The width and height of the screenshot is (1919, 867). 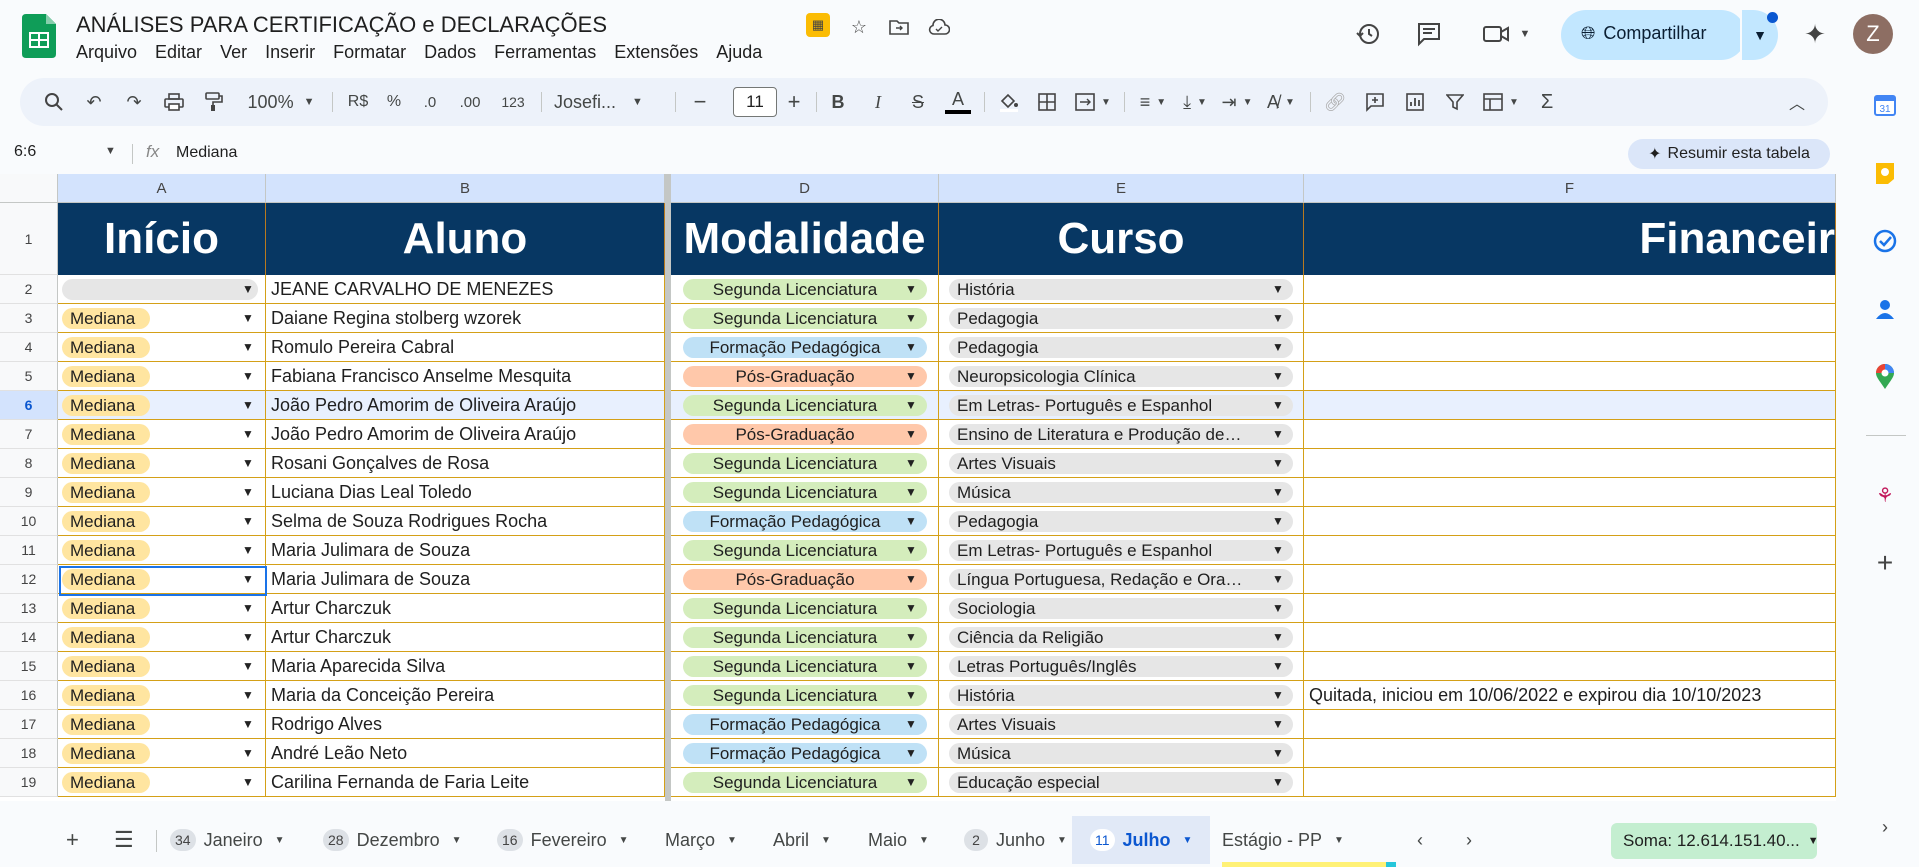 I want to click on row-header: 3, so click(x=29, y=318).